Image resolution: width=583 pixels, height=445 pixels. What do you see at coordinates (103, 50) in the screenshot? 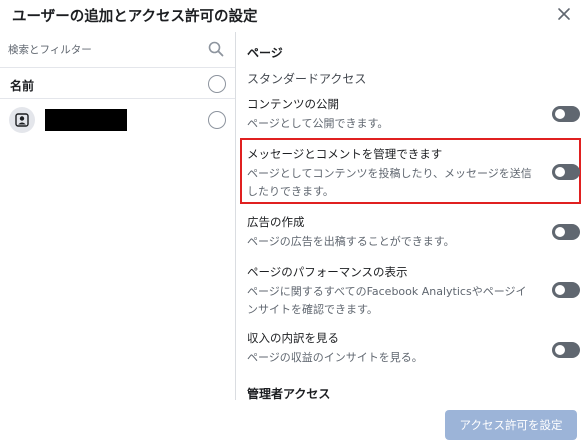
I see `search-input` at bounding box center [103, 50].